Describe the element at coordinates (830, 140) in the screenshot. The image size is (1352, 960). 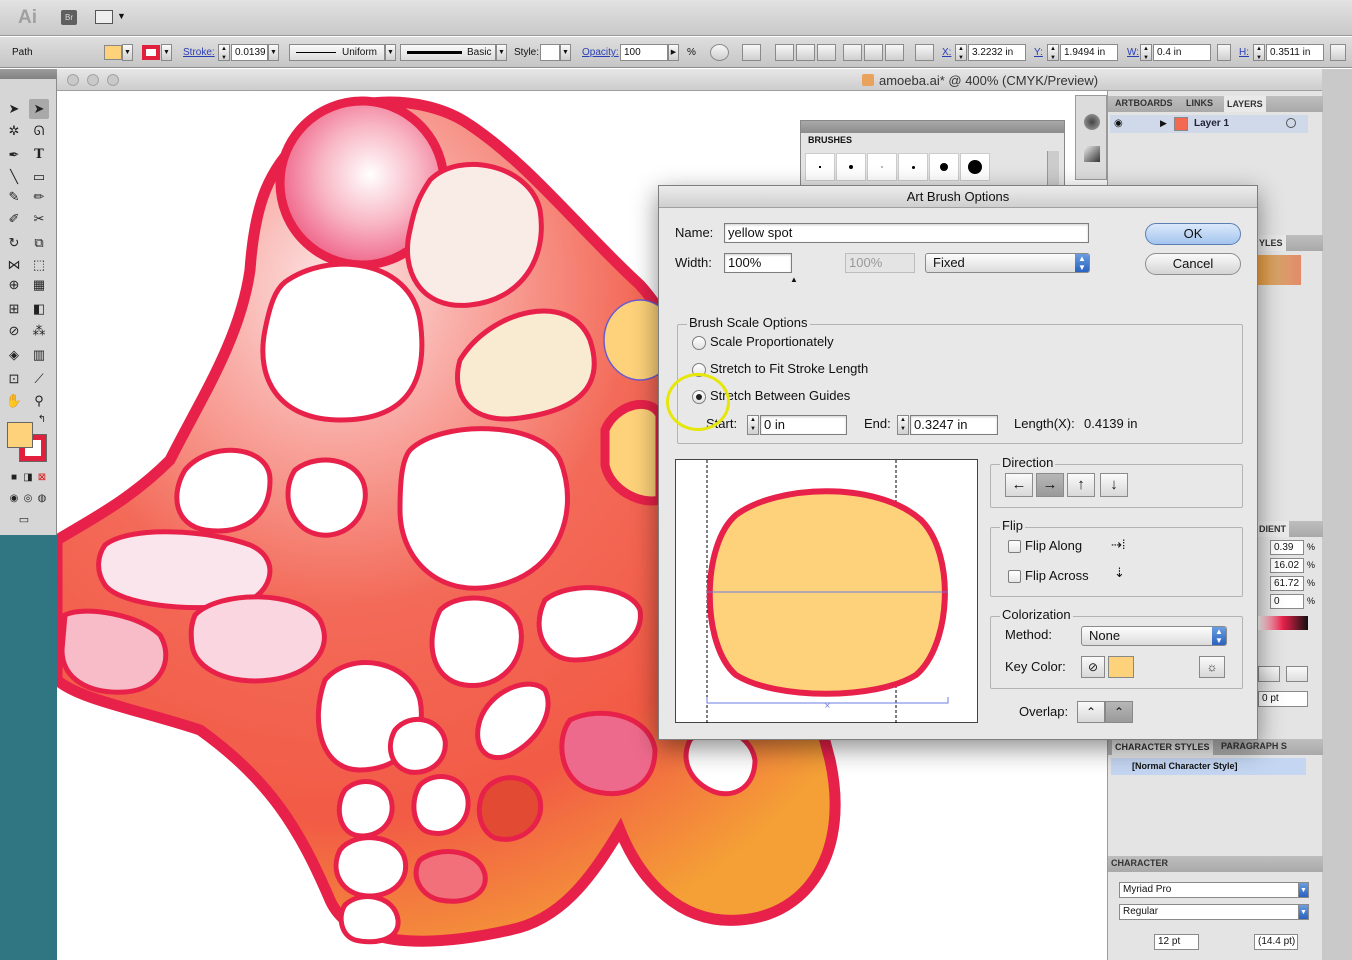
I see `brushes-tab: BRUSHES` at that location.